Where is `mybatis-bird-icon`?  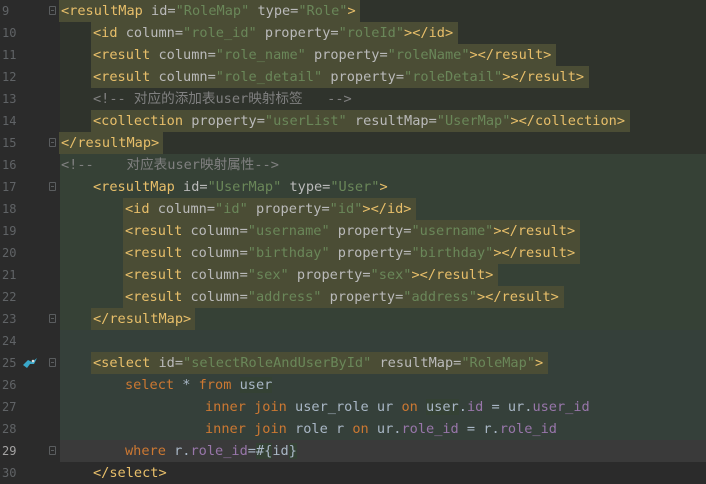
mybatis-bird-icon is located at coordinates (30, 363).